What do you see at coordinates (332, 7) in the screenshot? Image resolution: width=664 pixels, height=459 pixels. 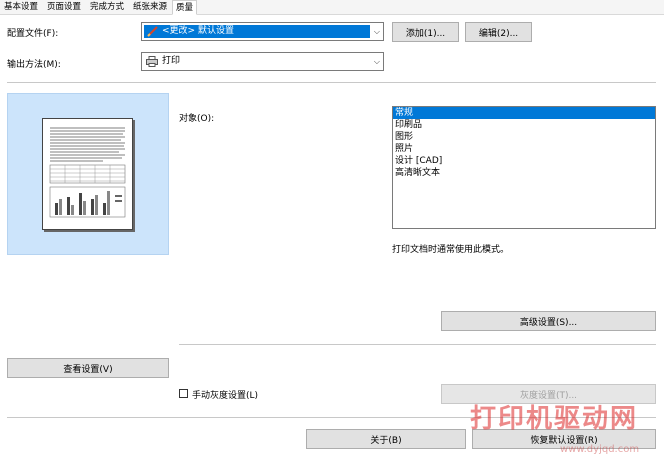 I see `tab-bar: 基本设置 页面设置 完成方式 纸张来源 质量` at bounding box center [332, 7].